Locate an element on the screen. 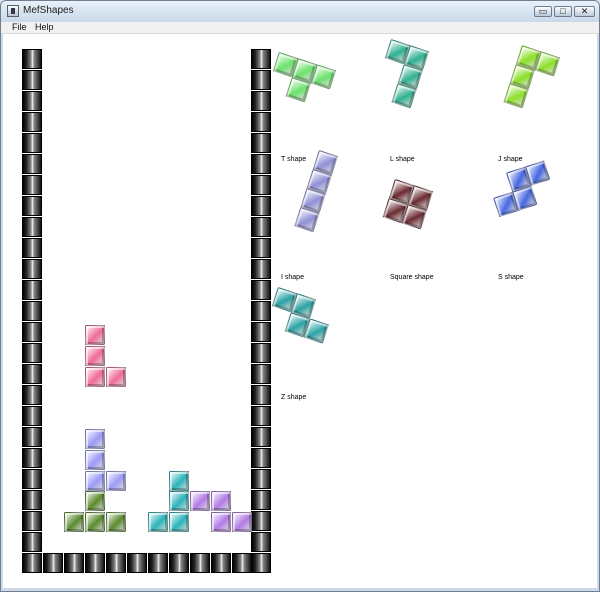  maximize-button: □ is located at coordinates (563, 11).